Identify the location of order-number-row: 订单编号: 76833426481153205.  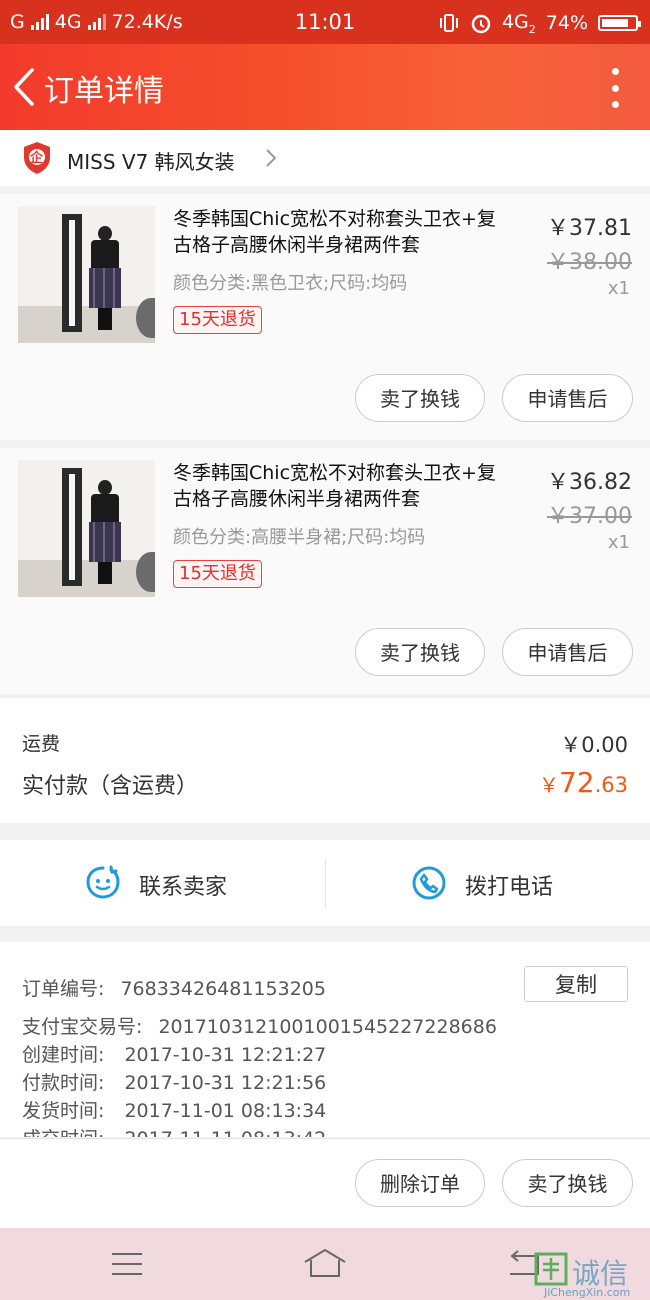
(174, 987).